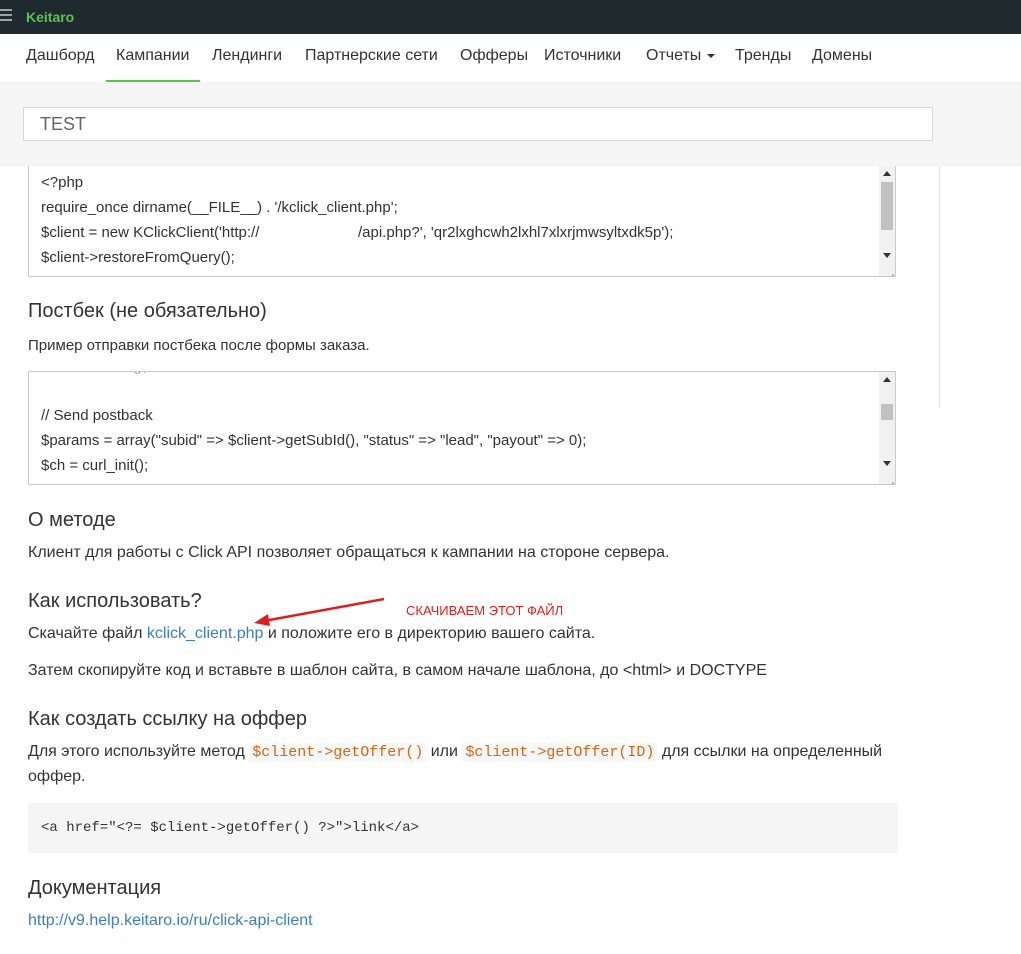 Image resolution: width=1021 pixels, height=954 pixels. Describe the element at coordinates (153, 58) in the screenshot. I see `nav-item-campaigns: Кампании` at that location.